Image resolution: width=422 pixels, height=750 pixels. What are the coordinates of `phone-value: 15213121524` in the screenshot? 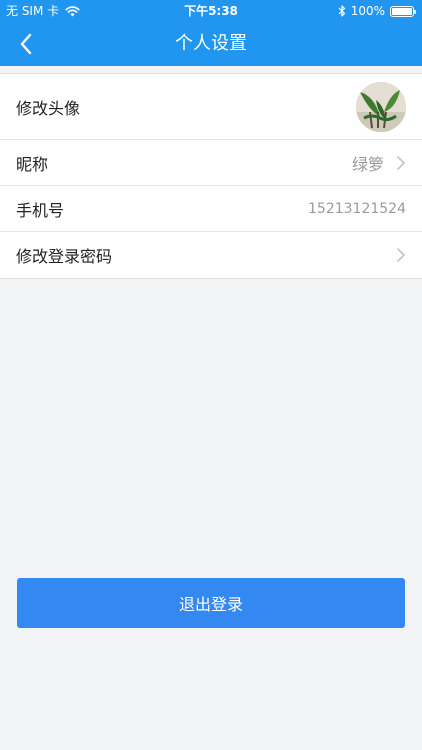 It's located at (357, 208).